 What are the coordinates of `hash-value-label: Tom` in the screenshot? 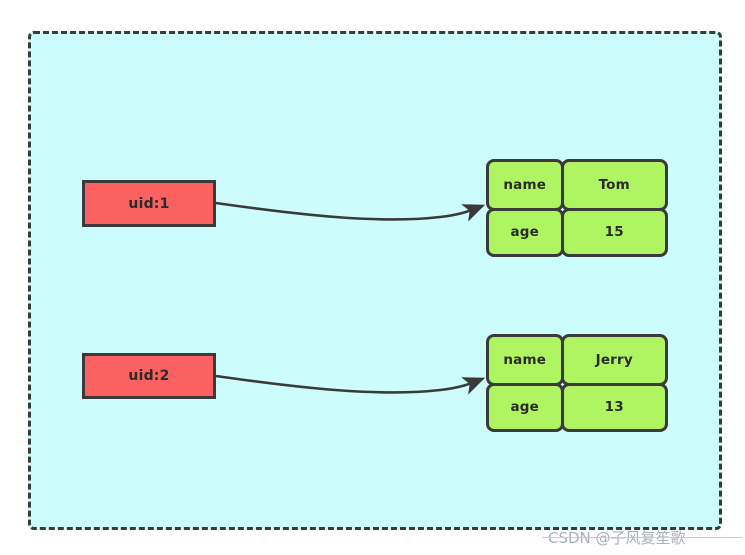 It's located at (614, 184).